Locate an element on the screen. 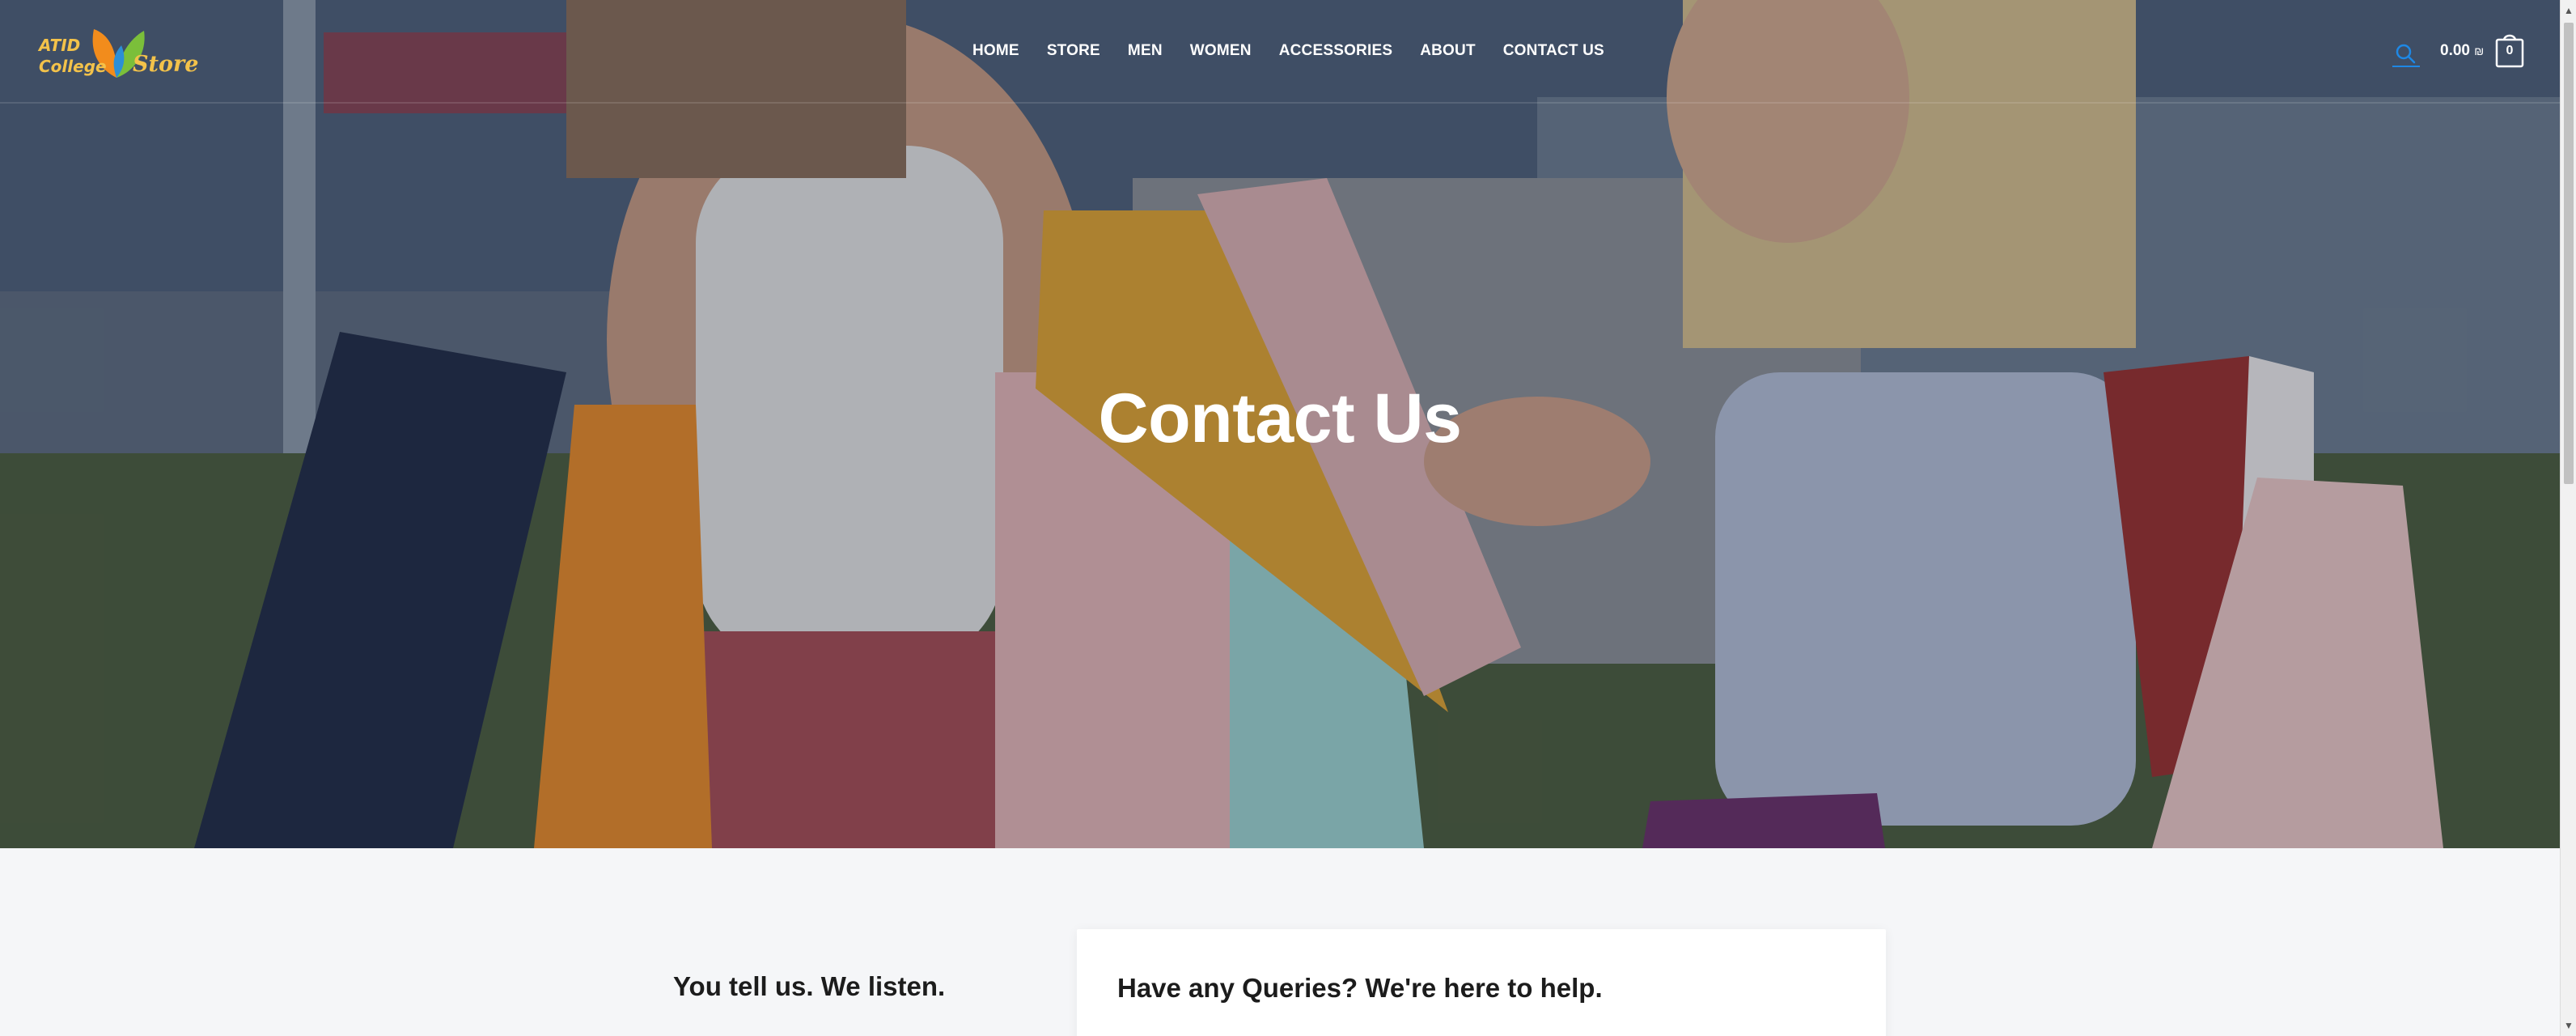 This screenshot has width=2576, height=1036. scroll-down-arrow-icon: ▼ is located at coordinates (2568, 1025).